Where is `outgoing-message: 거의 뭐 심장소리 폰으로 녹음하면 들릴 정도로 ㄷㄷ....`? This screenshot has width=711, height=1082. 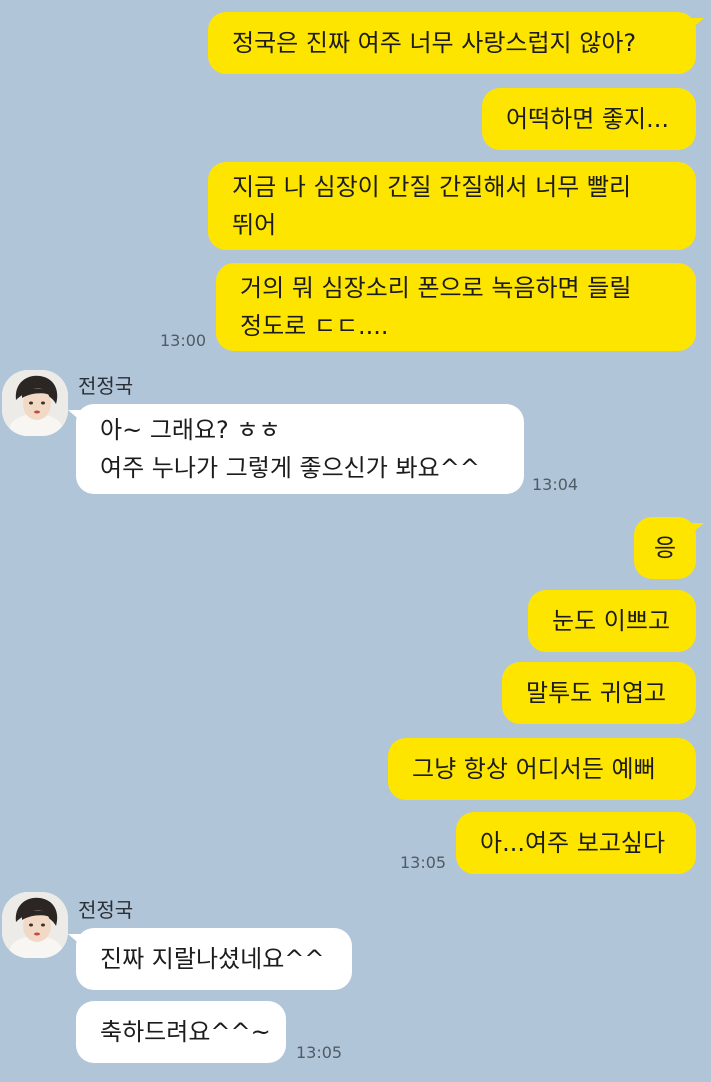 outgoing-message: 거의 뭐 심장소리 폰으로 녹음하면 들릴 정도로 ㄷㄷ.... is located at coordinates (456, 307).